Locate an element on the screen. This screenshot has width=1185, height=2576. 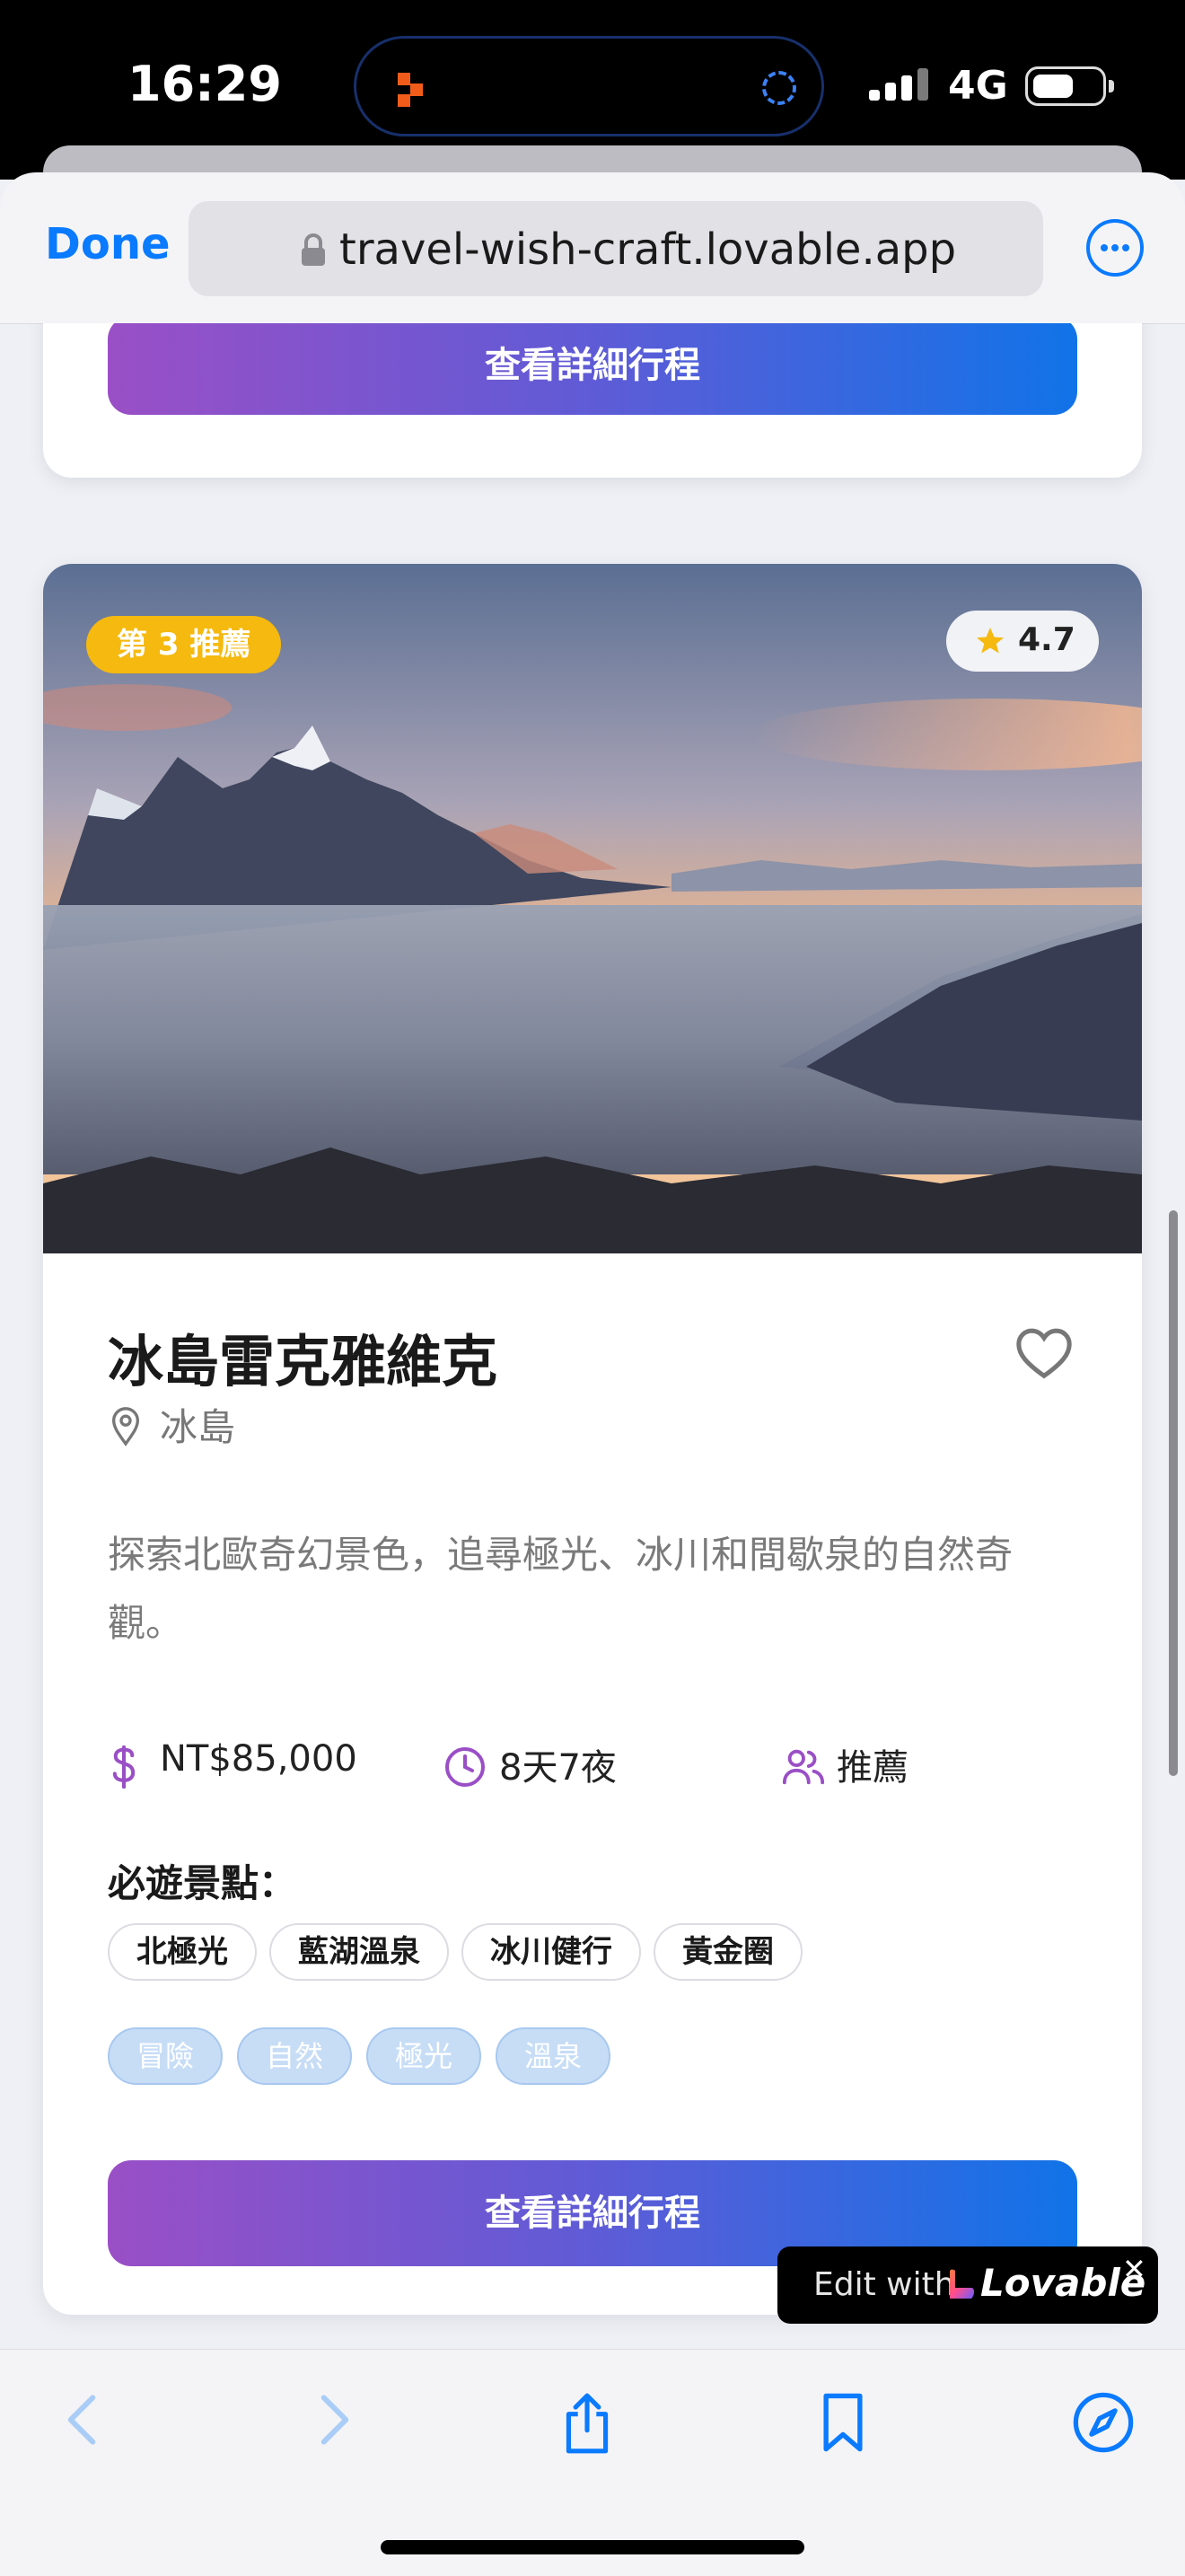
rating-badge: 4.7 is located at coordinates (1022, 641).